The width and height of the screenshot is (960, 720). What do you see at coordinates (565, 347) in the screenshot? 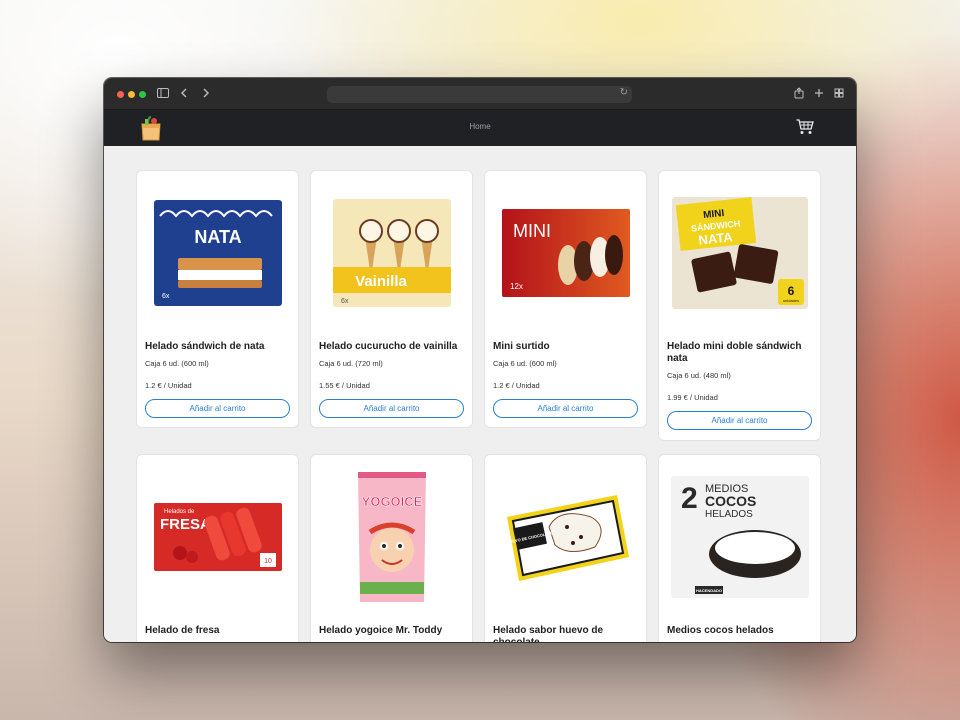
I see `product-name: Mini surtido` at bounding box center [565, 347].